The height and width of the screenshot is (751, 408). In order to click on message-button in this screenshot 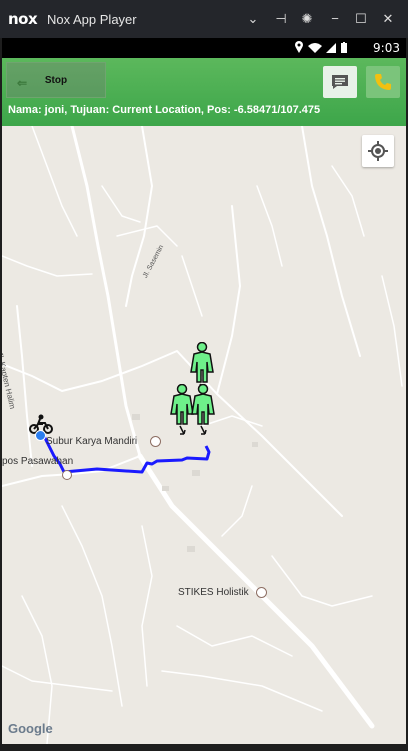, I will do `click(340, 82)`.